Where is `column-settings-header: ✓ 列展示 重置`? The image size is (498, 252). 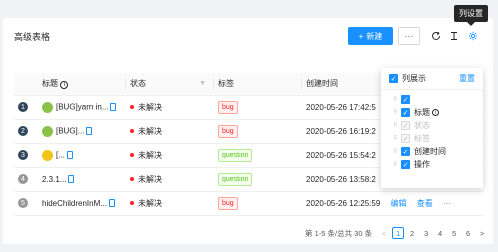
column-settings-header: ✓ 列展示 重置 is located at coordinates (432, 79).